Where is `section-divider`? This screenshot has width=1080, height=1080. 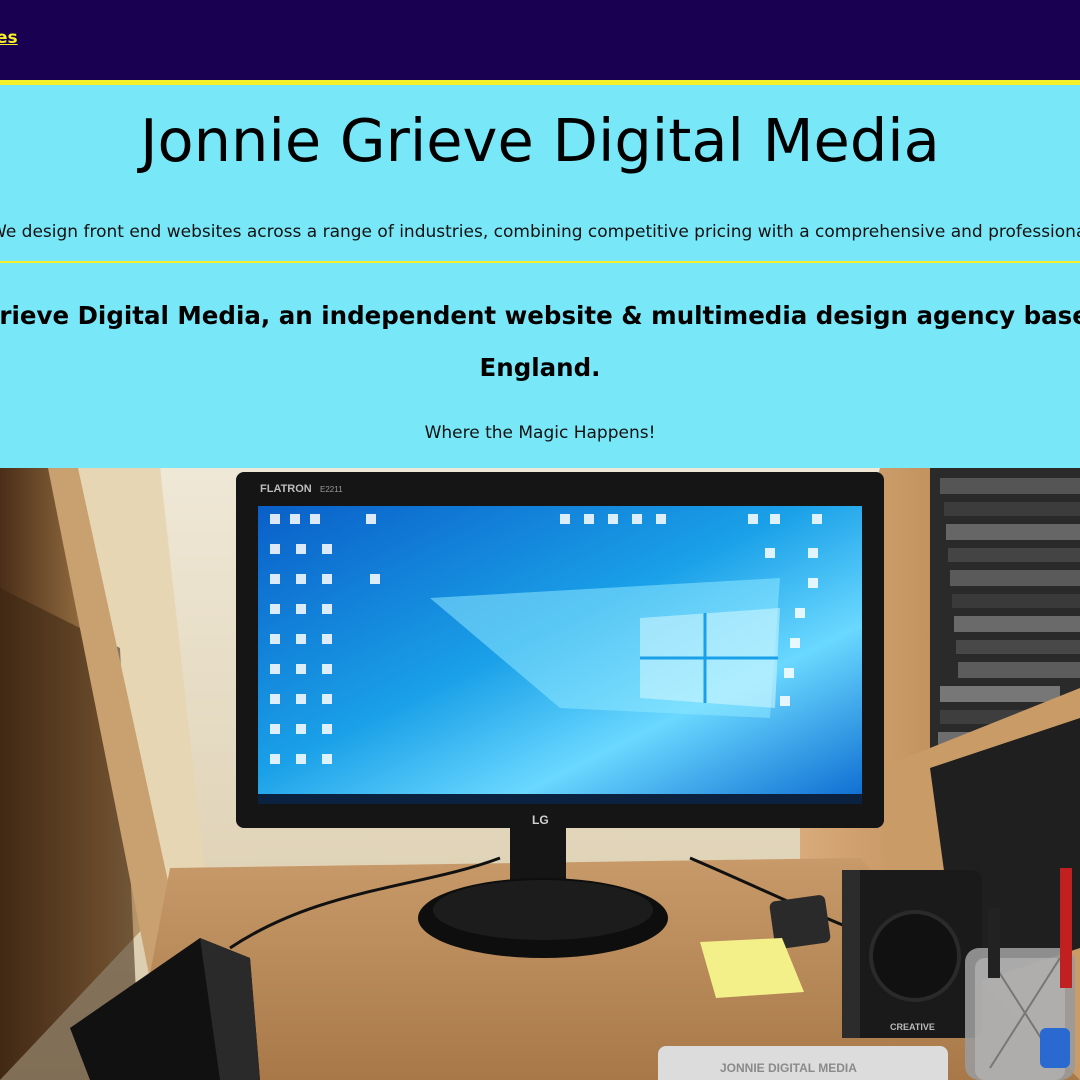 section-divider is located at coordinates (540, 262).